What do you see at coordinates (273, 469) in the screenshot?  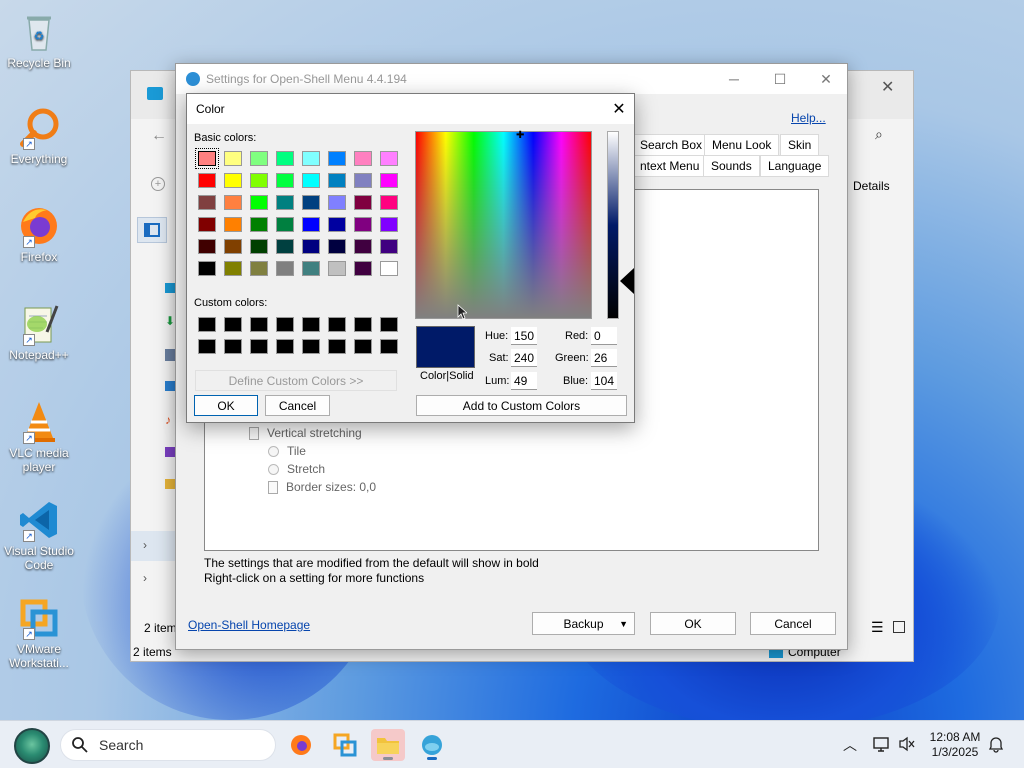 I see `stretch-radio` at bounding box center [273, 469].